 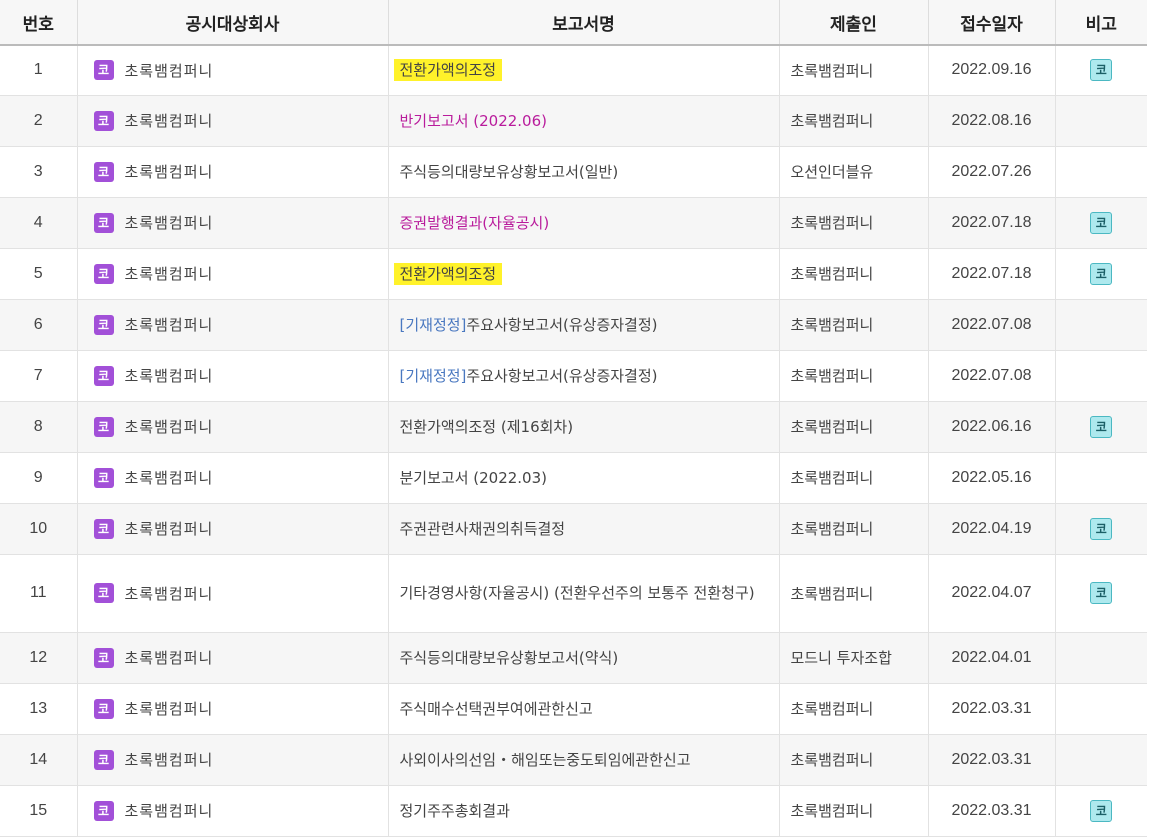 What do you see at coordinates (573, 70) in the screenshot?
I see `table-row: 1 코 초록뱀컴퍼니 전환가액의조정 초록뱀컴퍼니 2022.09.16 코` at bounding box center [573, 70].